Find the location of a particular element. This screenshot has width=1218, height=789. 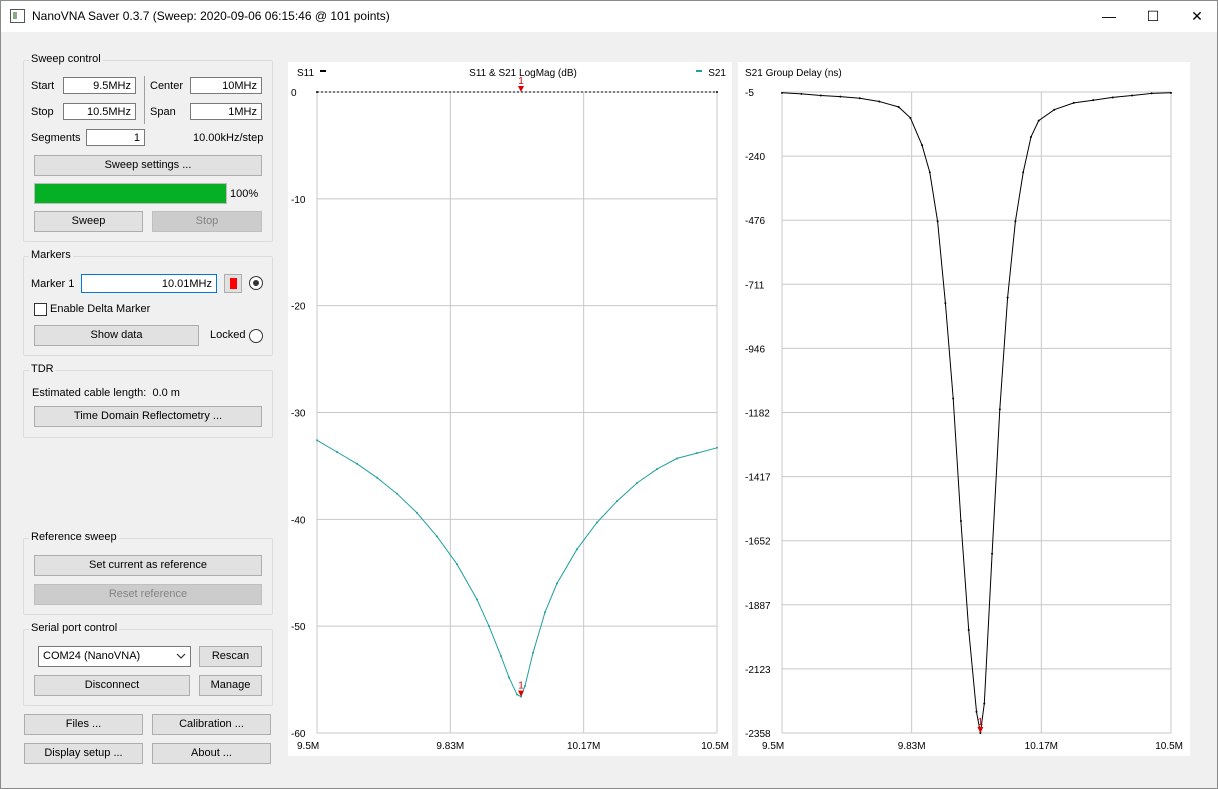

y-tick-label: -711 is located at coordinates (755, 285).